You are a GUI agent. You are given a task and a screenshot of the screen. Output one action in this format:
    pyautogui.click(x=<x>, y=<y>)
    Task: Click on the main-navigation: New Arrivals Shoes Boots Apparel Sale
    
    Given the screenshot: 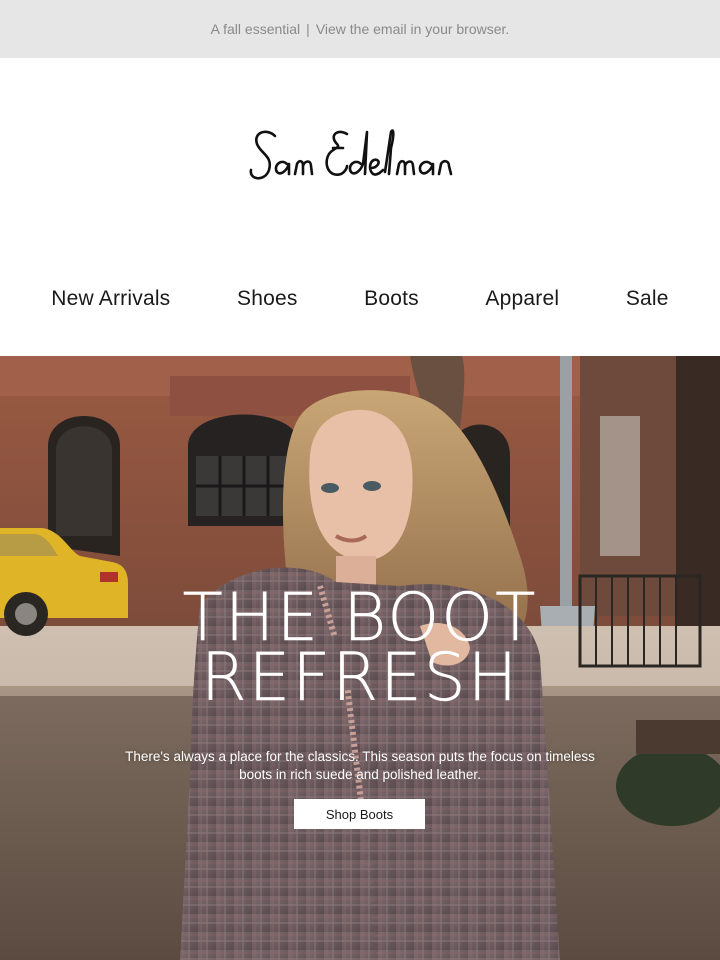 What is the action you would take?
    pyautogui.click(x=360, y=299)
    